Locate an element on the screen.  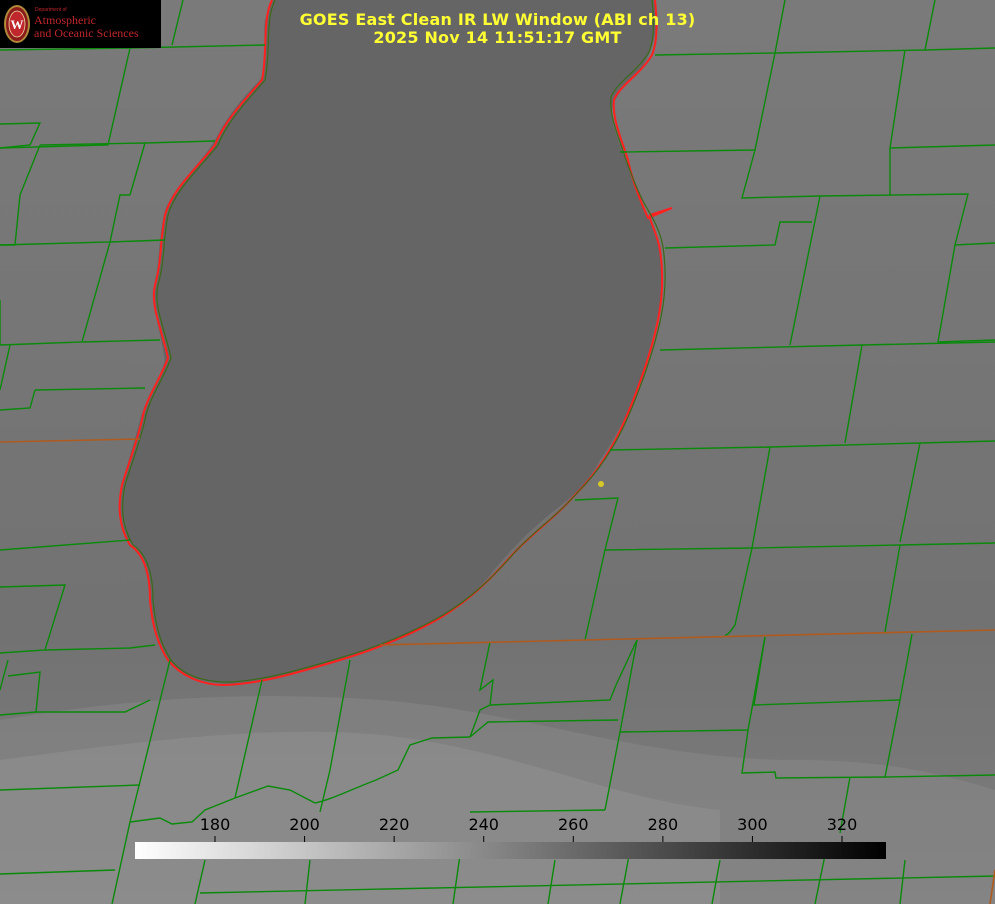
title-line2: 2025 Nov 14 11:51:17 GMT is located at coordinates (497, 37).